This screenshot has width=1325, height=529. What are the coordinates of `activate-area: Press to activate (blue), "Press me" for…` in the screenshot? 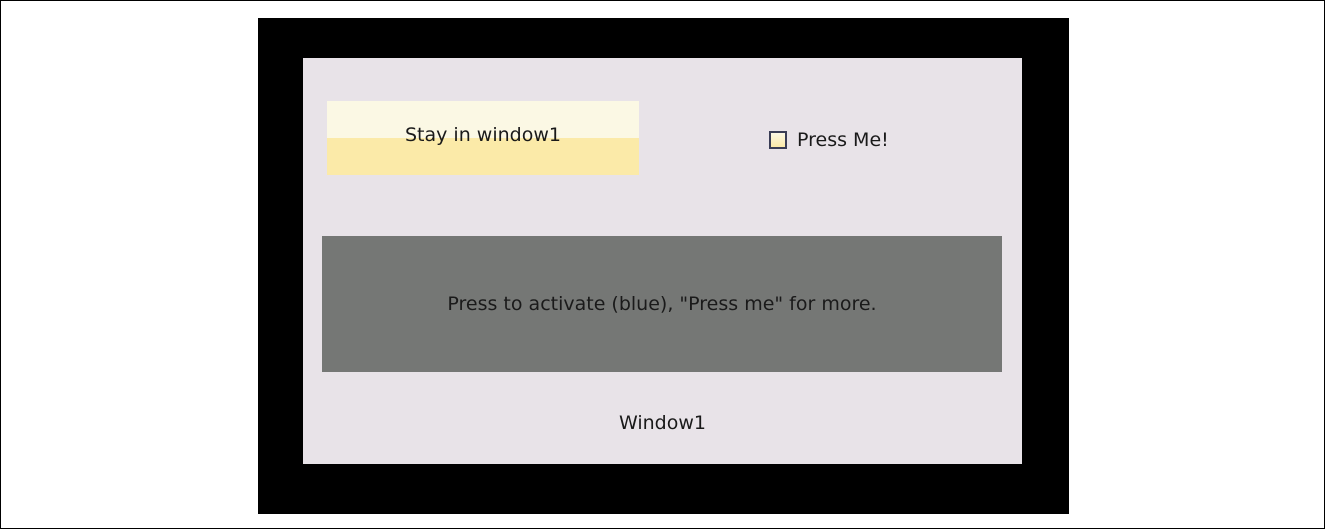 It's located at (662, 304).